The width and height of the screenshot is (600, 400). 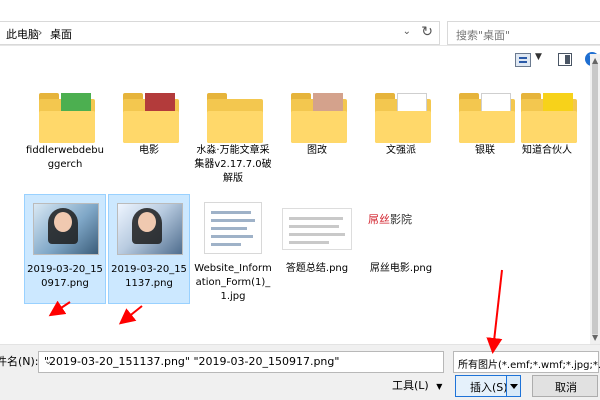 What do you see at coordinates (513, 386) in the screenshot?
I see `insert-dropdown-icon` at bounding box center [513, 386].